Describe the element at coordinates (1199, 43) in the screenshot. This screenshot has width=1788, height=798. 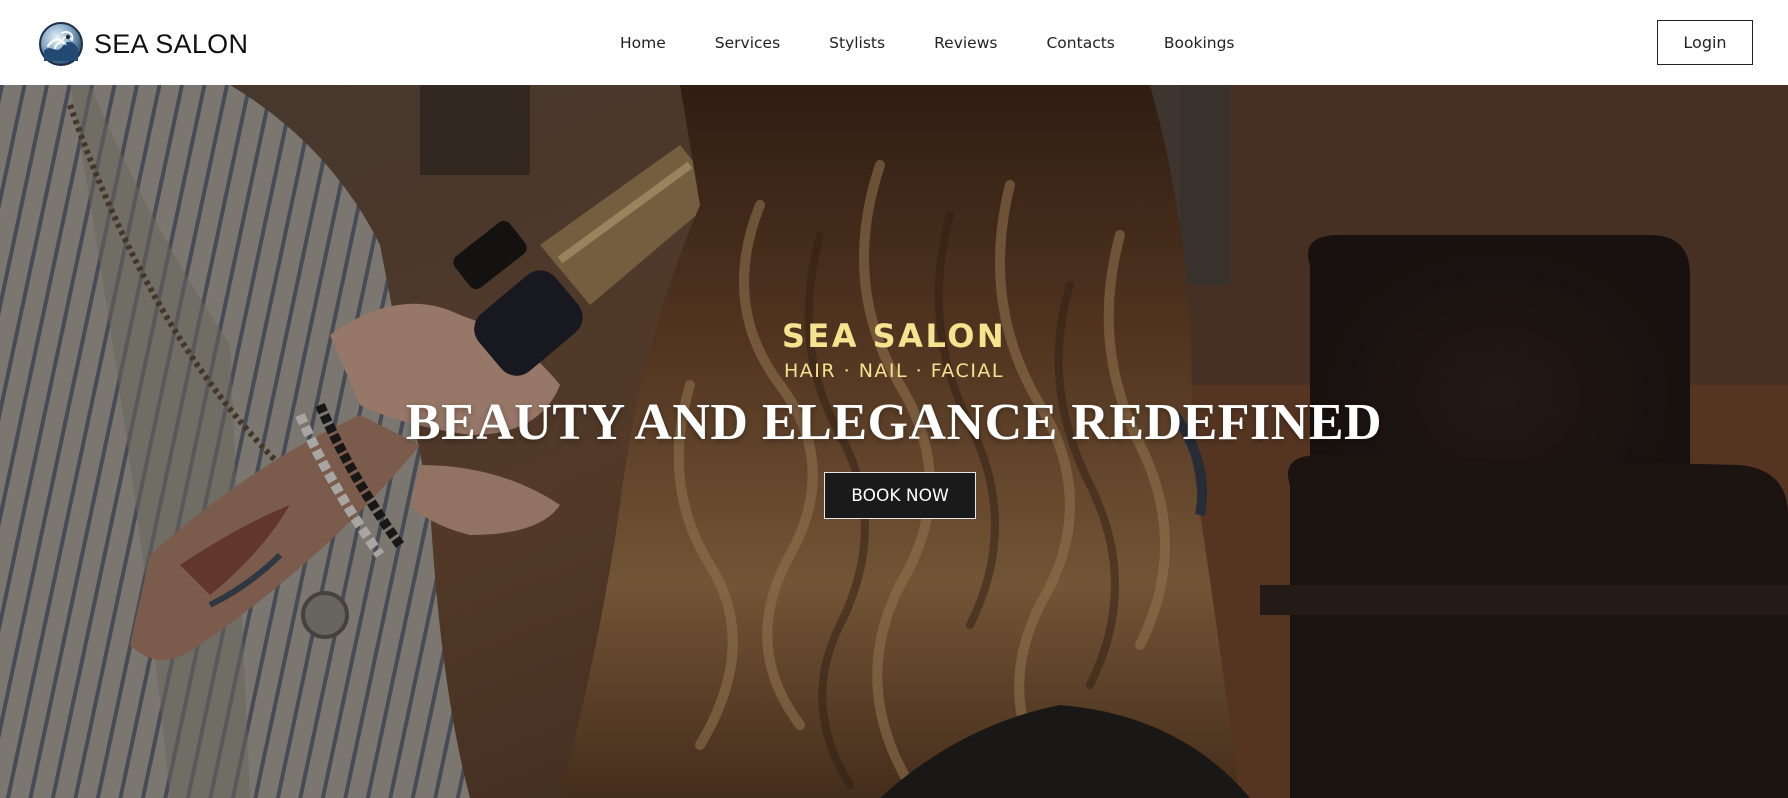
I see `nav-bookings: Bookings` at that location.